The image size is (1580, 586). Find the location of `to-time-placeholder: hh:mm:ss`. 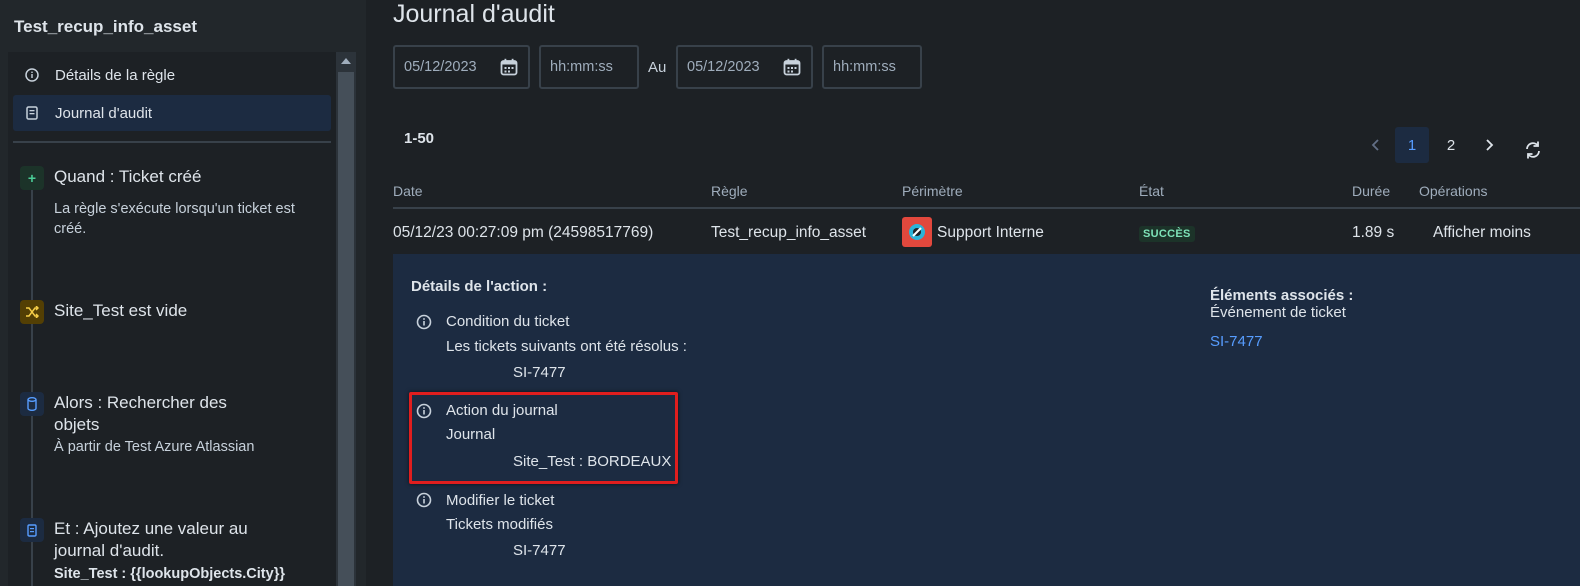

to-time-placeholder: hh:mm:ss is located at coordinates (864, 67).